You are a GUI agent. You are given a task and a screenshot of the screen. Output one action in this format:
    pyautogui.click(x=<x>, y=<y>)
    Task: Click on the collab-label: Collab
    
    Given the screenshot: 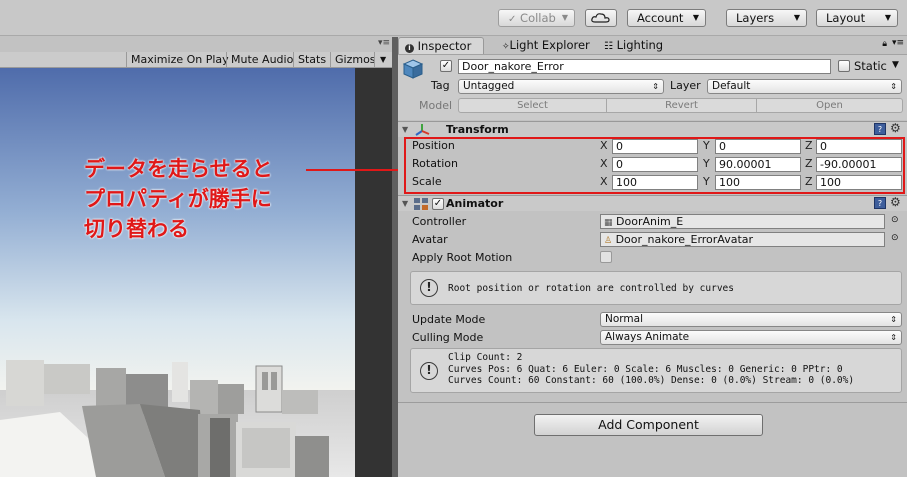 What is the action you would take?
    pyautogui.click(x=538, y=18)
    